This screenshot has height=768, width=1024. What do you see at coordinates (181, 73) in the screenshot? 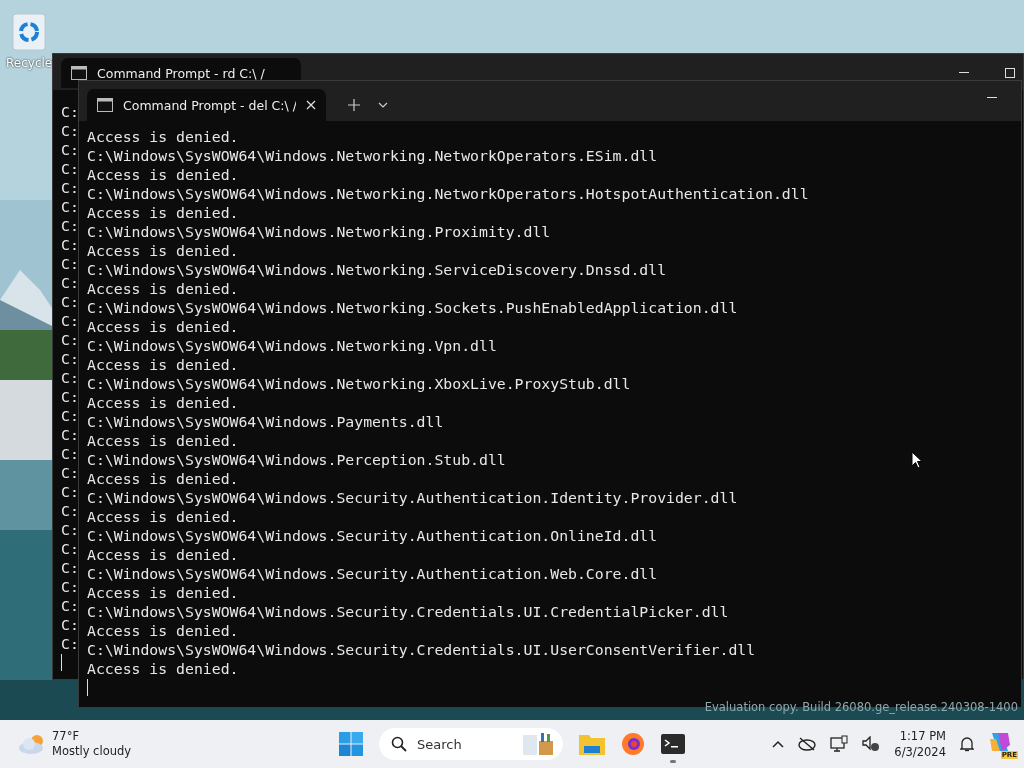
I see `tab-title: Command Prompt - rd C:\ /` at bounding box center [181, 73].